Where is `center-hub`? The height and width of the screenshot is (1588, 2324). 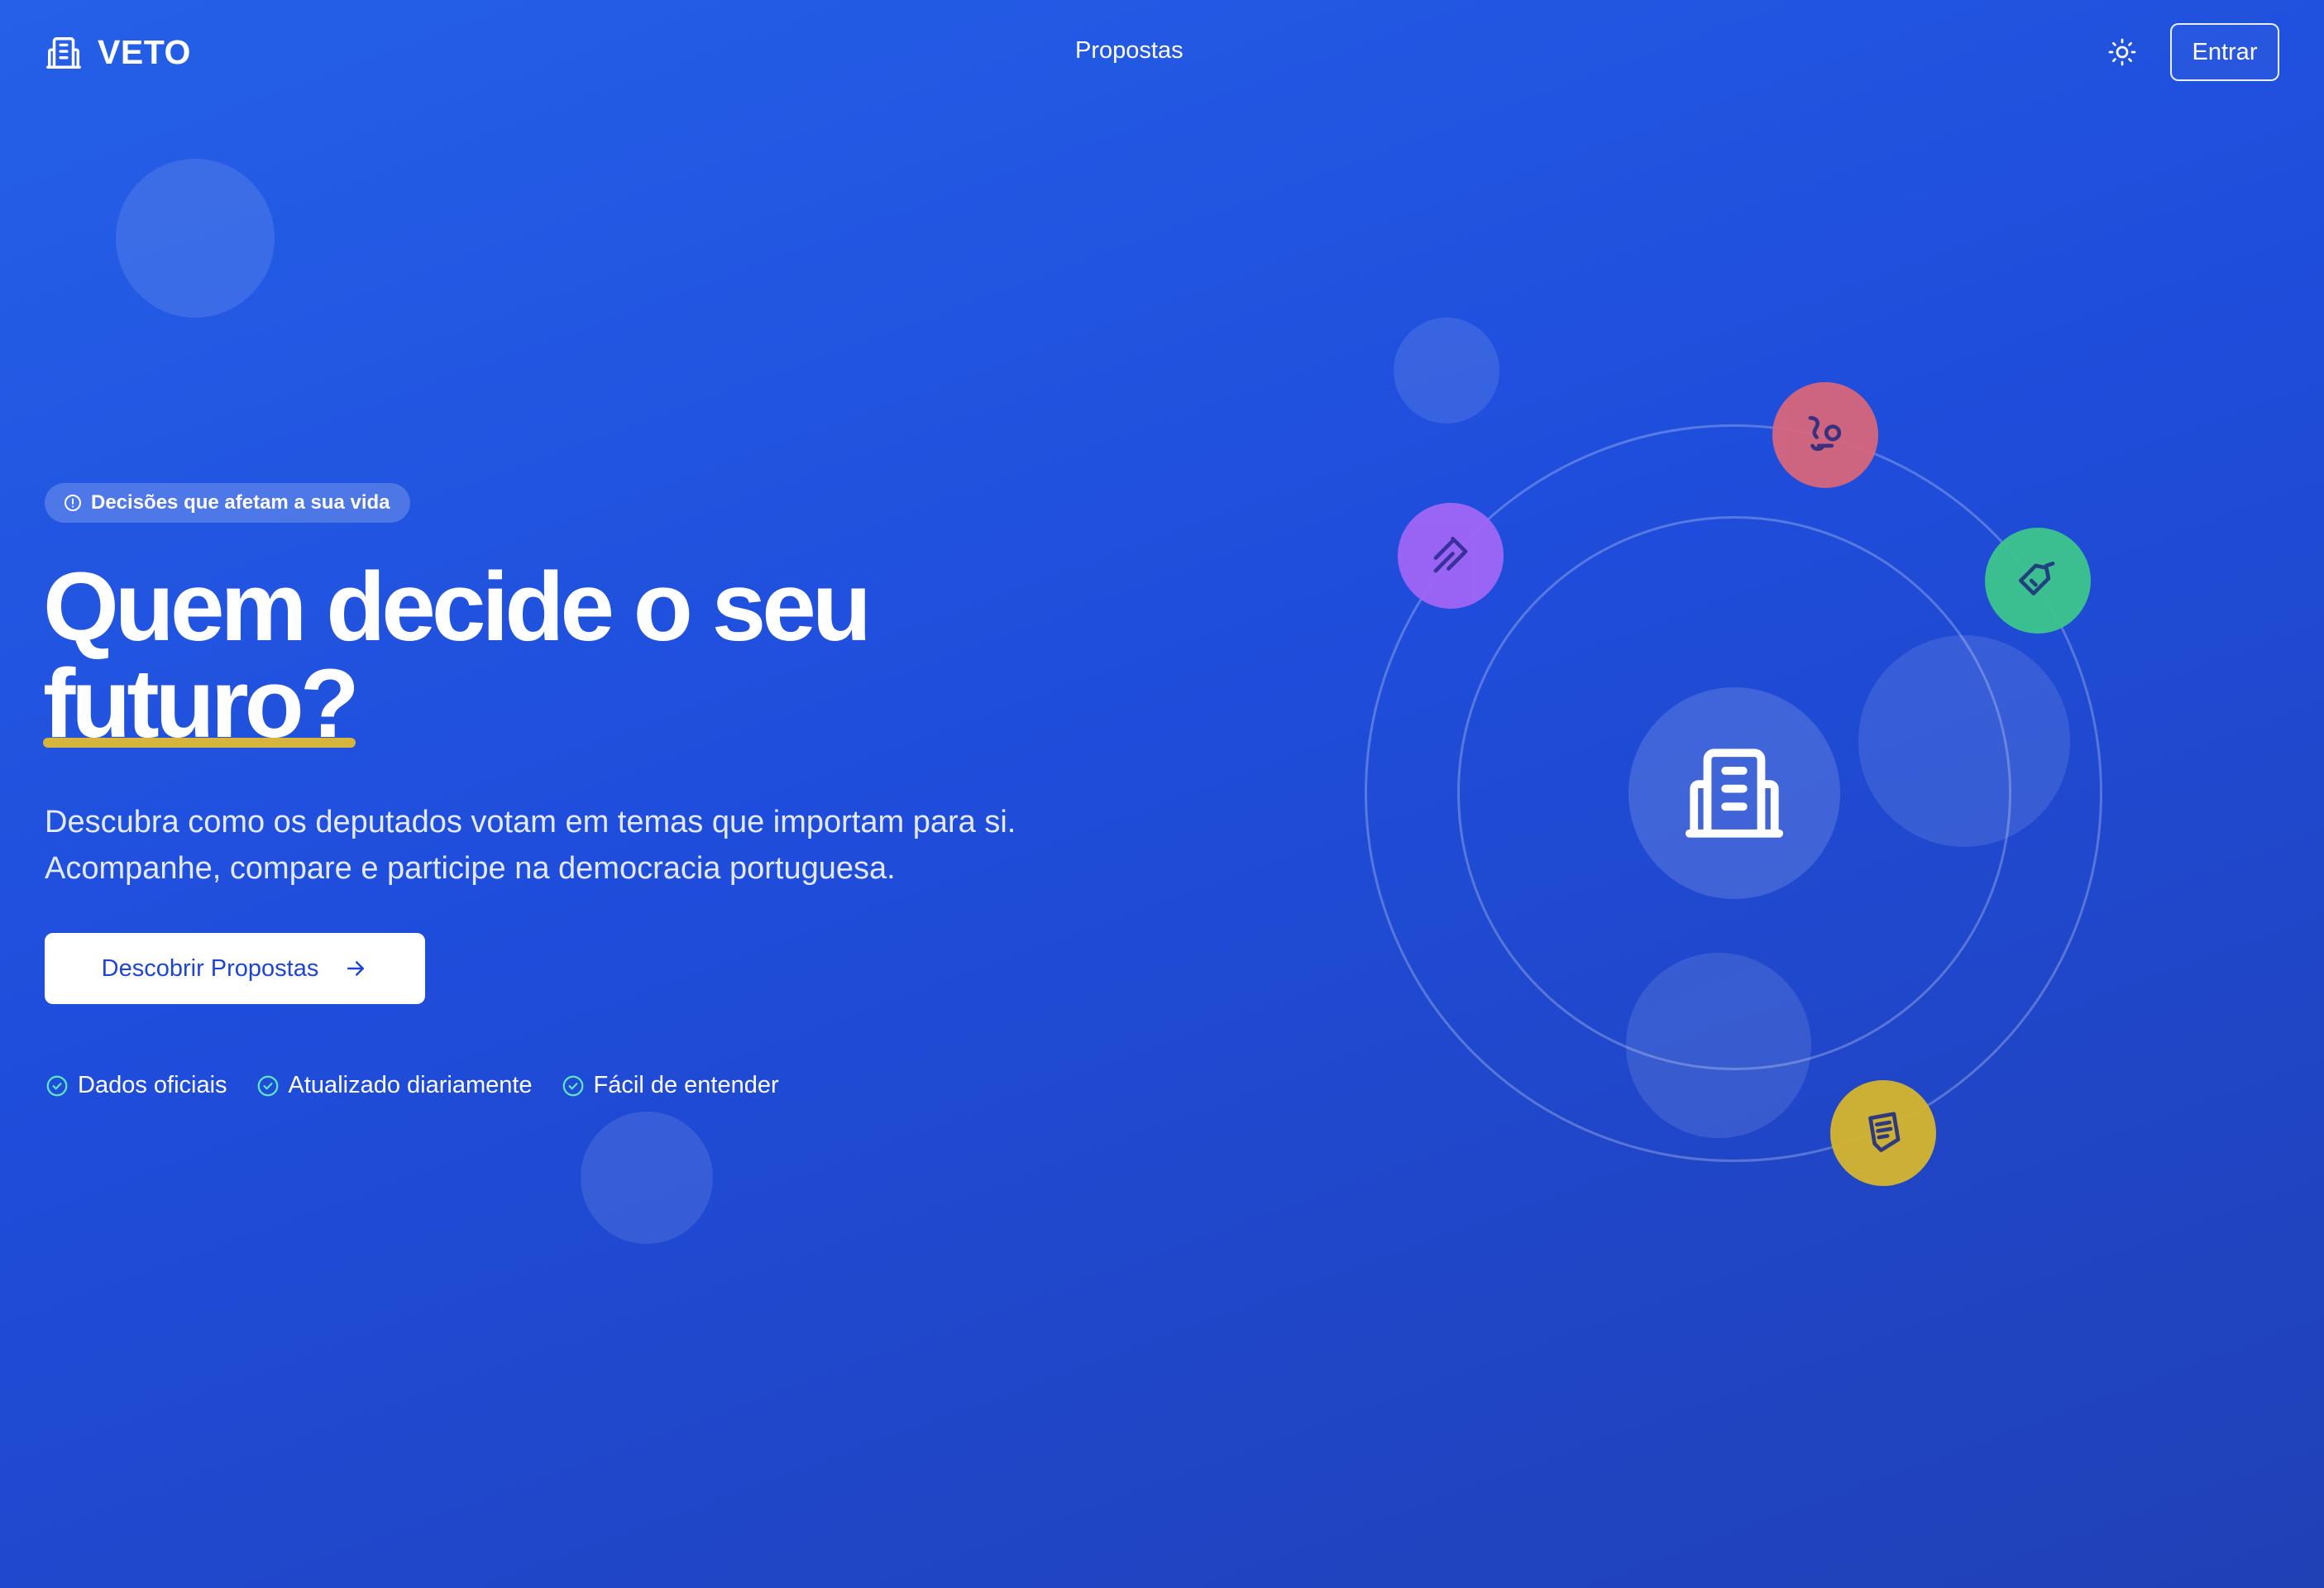
center-hub is located at coordinates (1734, 793).